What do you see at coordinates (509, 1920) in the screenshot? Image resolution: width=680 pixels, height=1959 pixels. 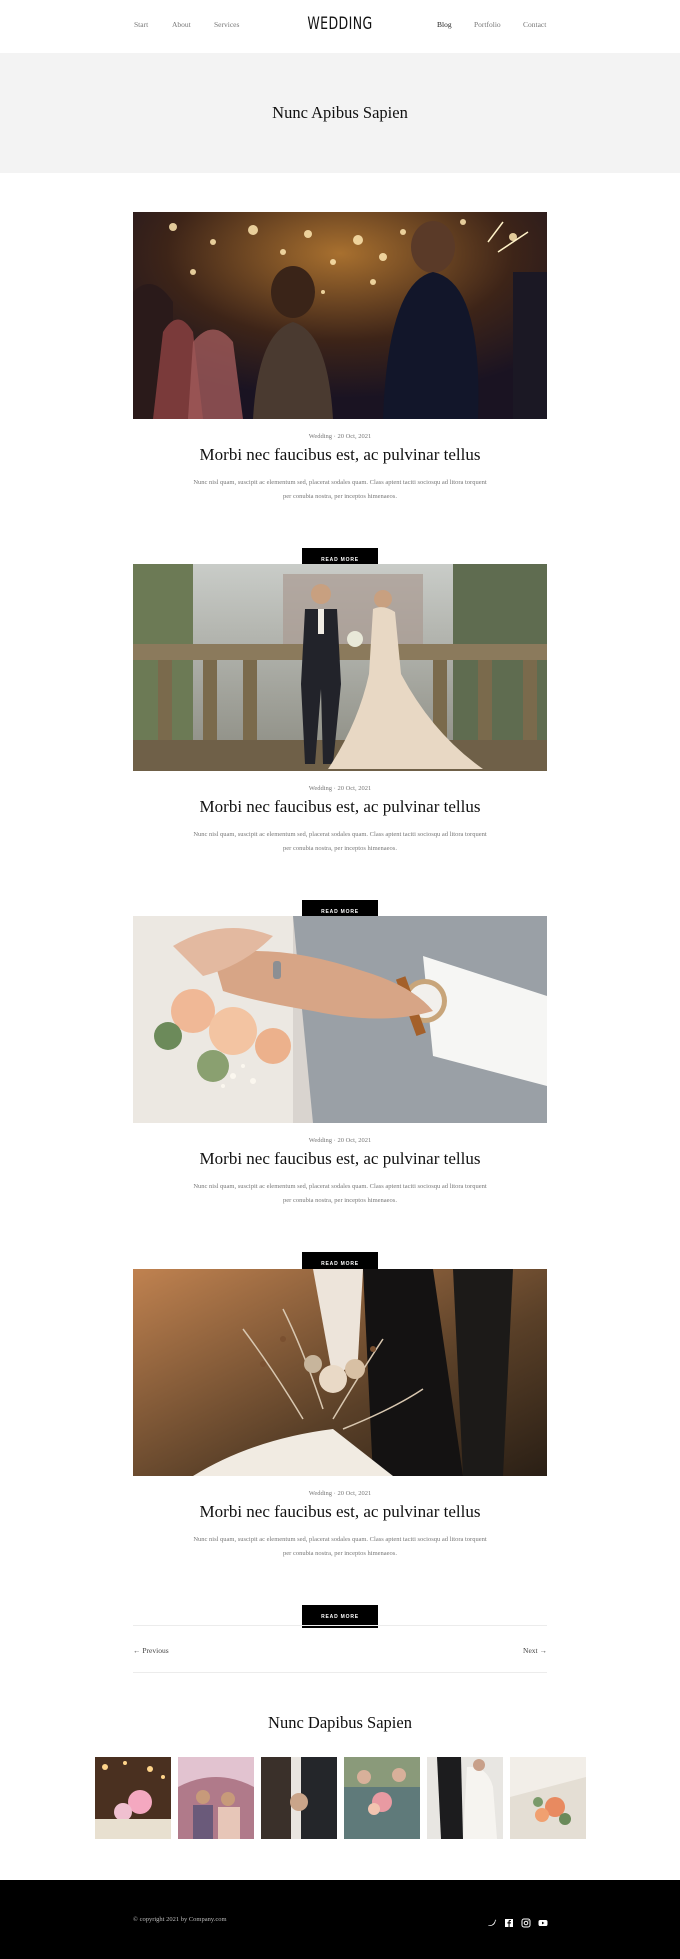 I see `facebook-icon` at bounding box center [509, 1920].